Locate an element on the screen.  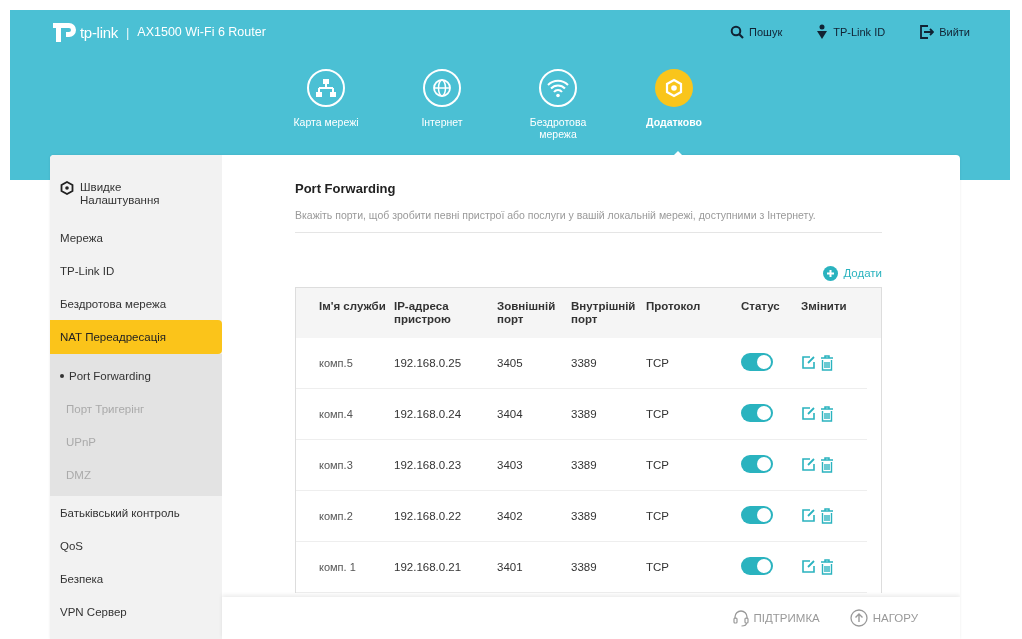
column-header: Статус is located at coordinates (761, 306).